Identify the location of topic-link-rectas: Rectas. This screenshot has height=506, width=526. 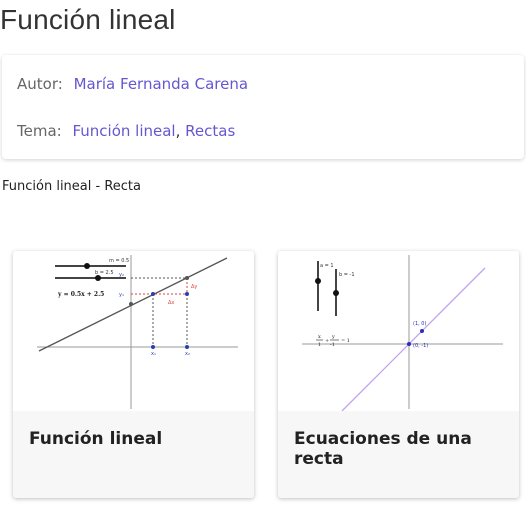
(210, 131).